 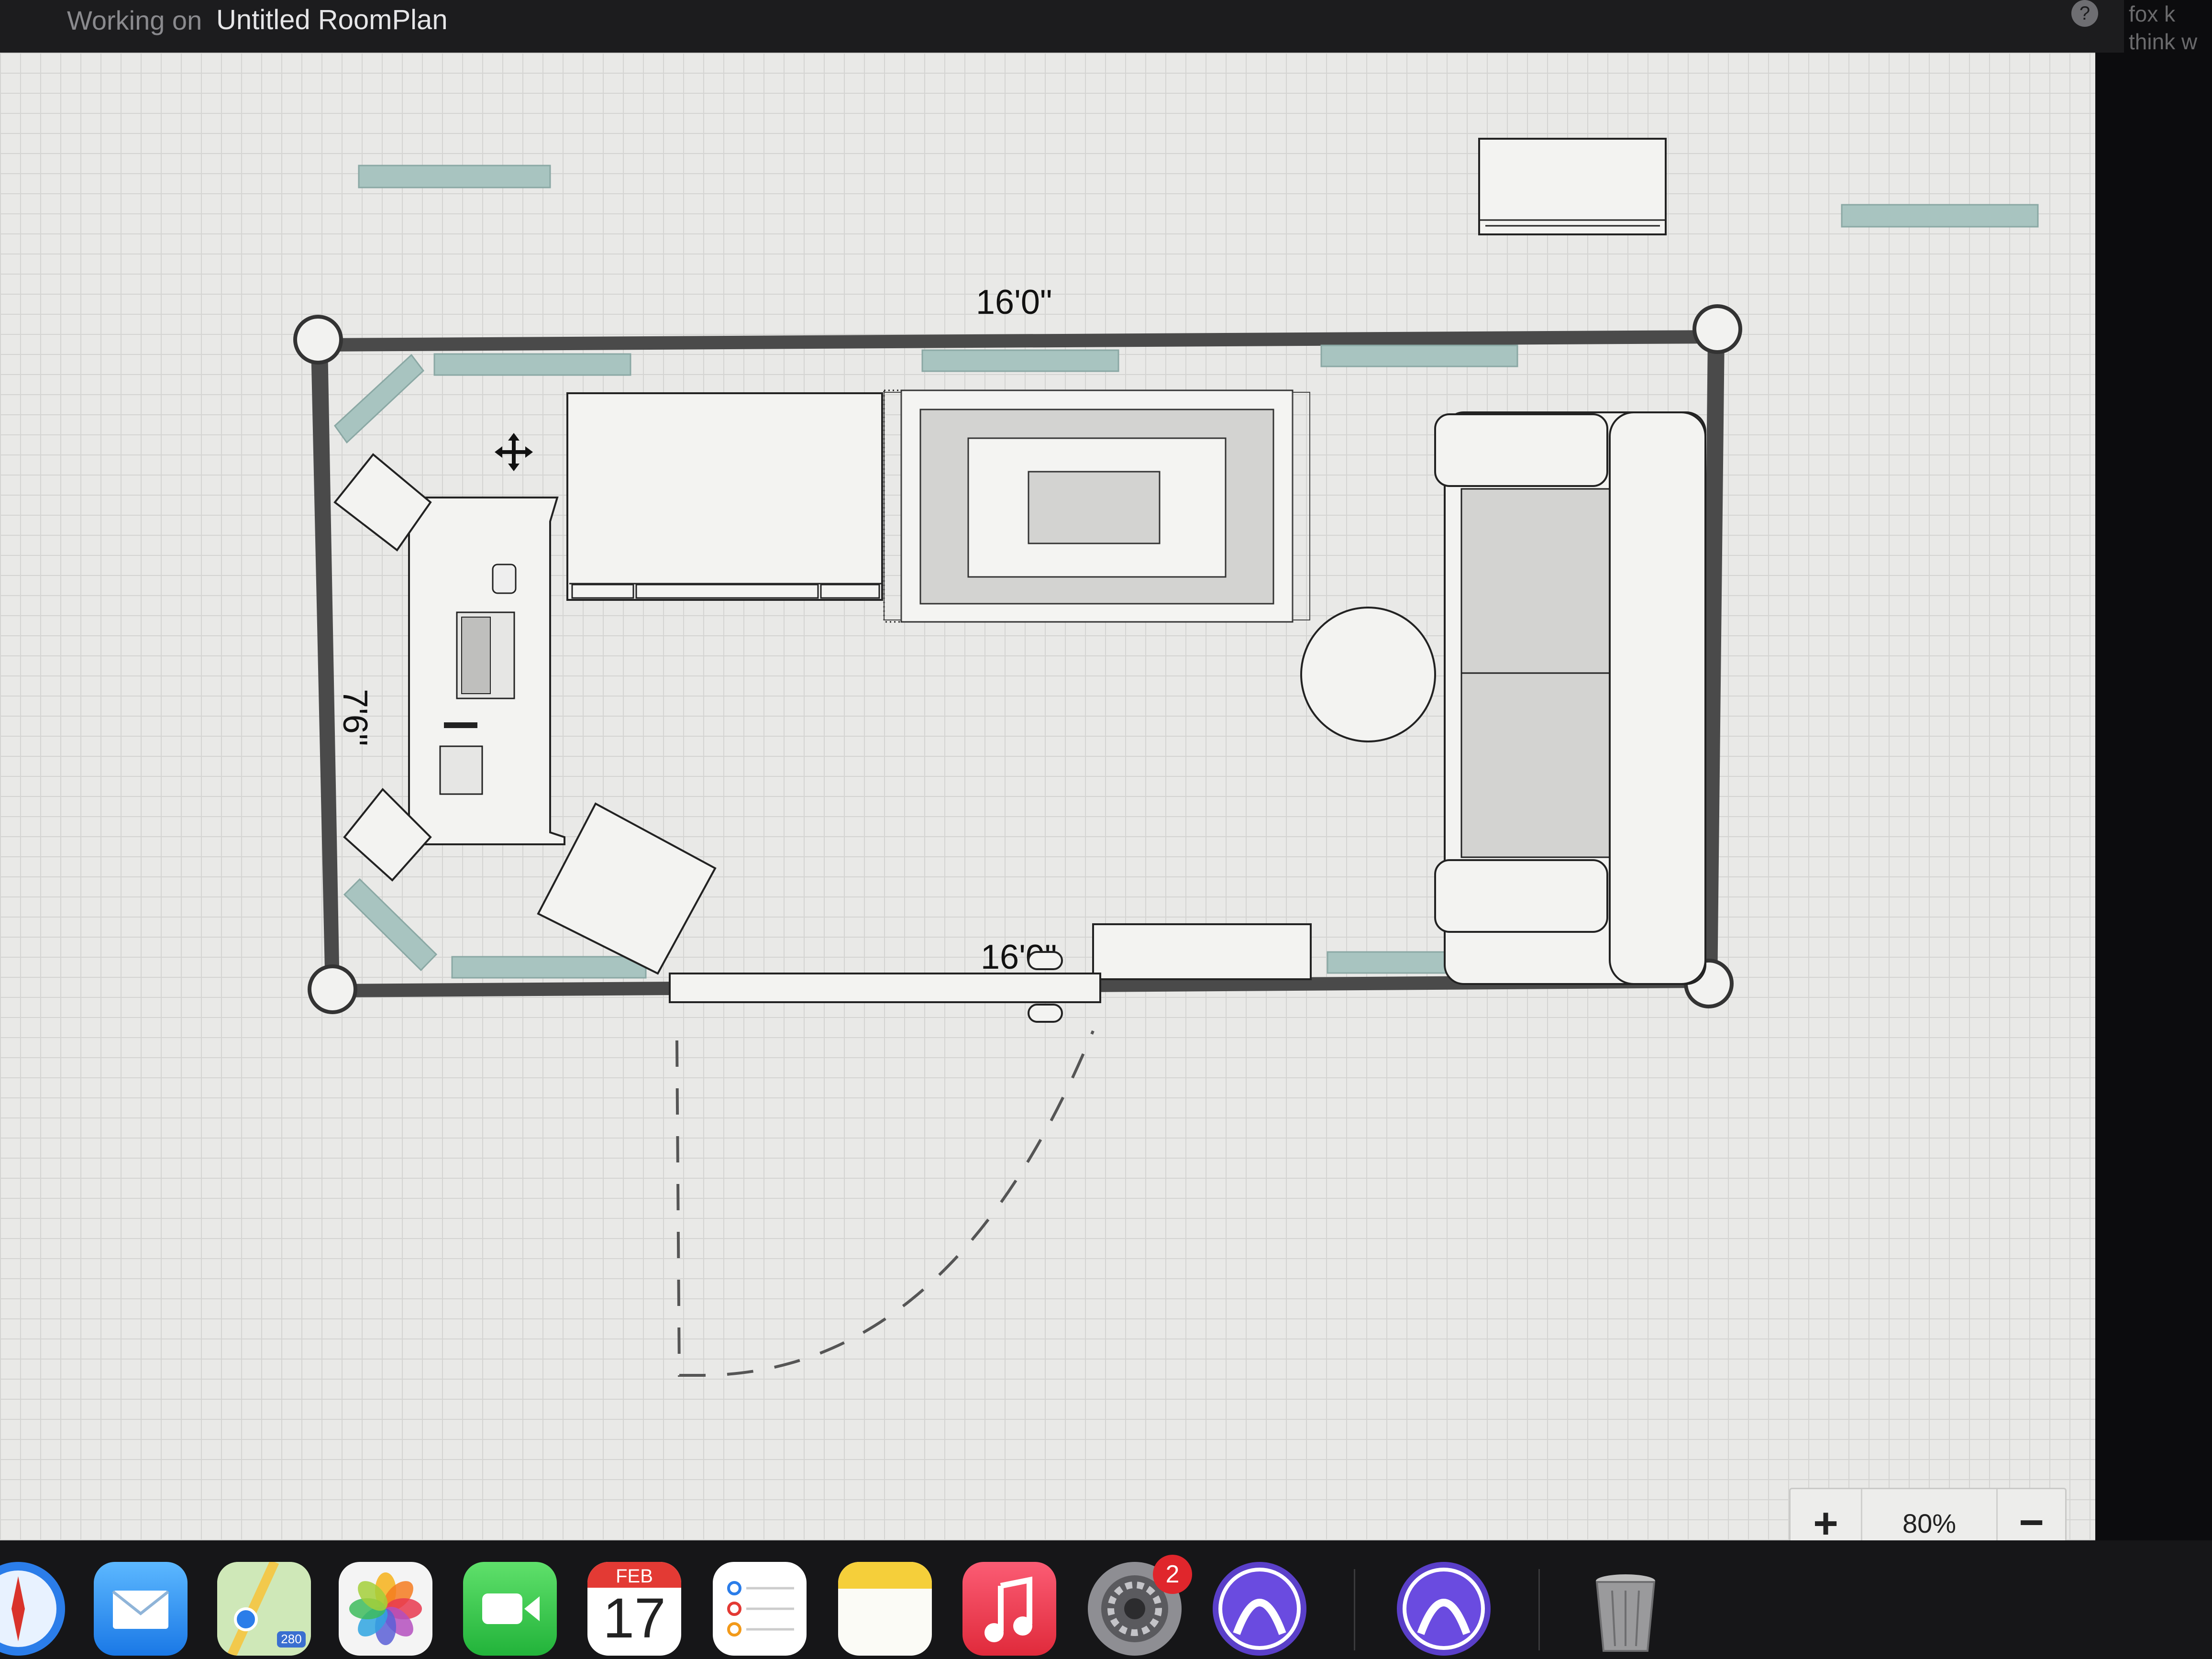 I want to click on background-window-line: think w, so click(x=2163, y=41).